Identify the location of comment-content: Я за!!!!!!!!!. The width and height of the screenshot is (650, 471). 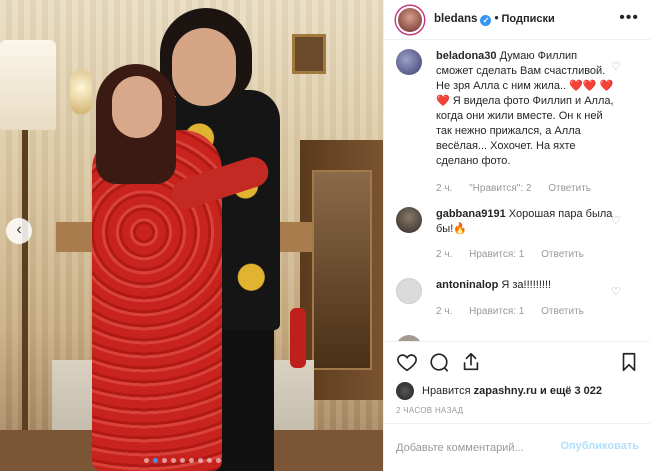
(526, 285).